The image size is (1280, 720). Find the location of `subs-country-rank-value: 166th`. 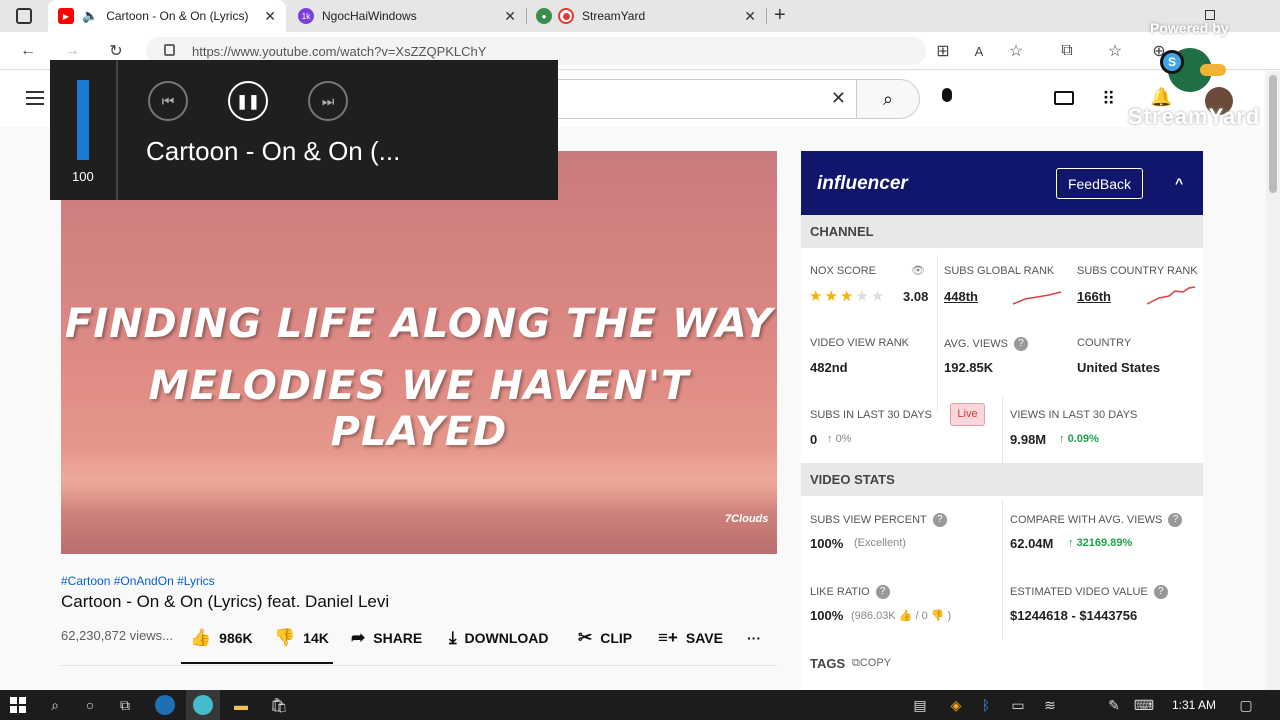

subs-country-rank-value: 166th is located at coordinates (1094, 296).